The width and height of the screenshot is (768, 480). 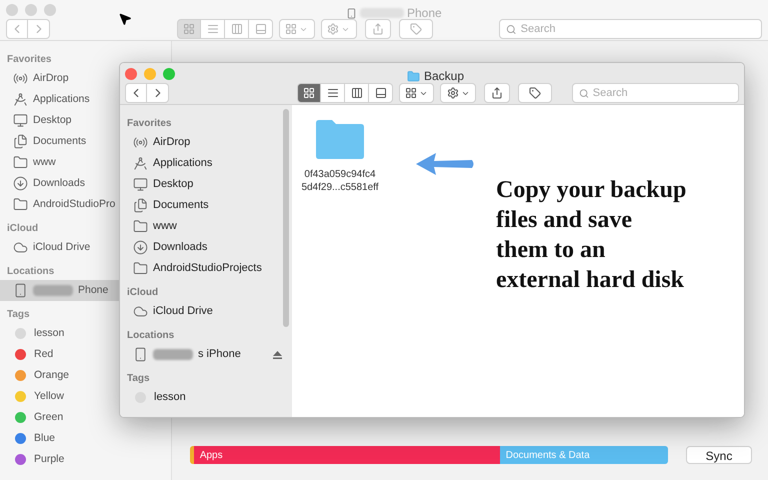 What do you see at coordinates (20, 141) in the screenshot?
I see `files-icon` at bounding box center [20, 141].